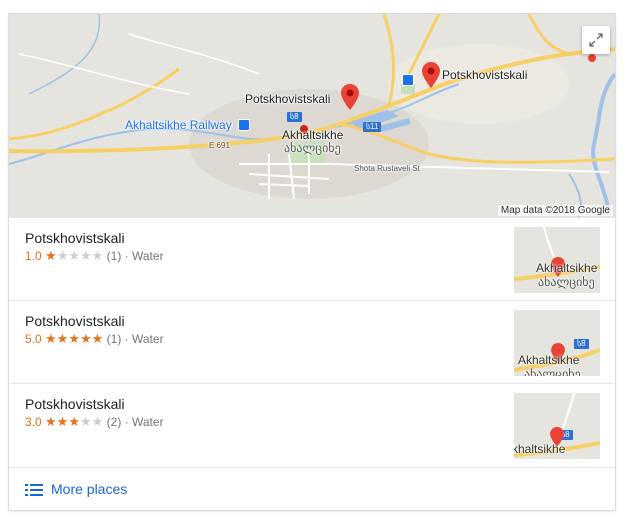 The height and width of the screenshot is (522, 639). Describe the element at coordinates (33, 256) in the screenshot. I see `rating-value: 1.0` at that location.